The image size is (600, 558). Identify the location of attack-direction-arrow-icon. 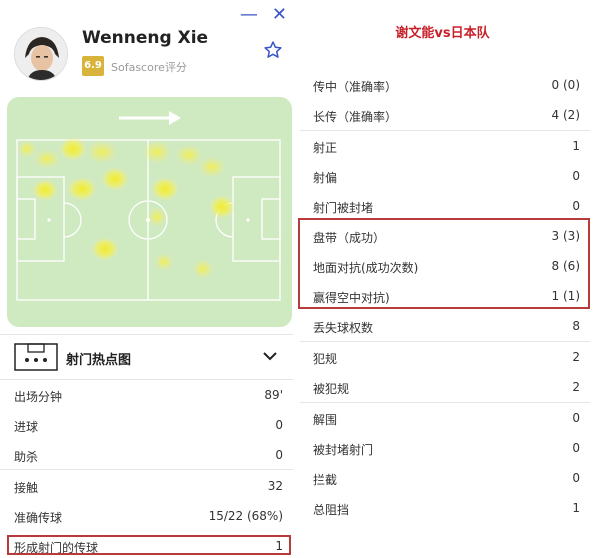
(150, 118).